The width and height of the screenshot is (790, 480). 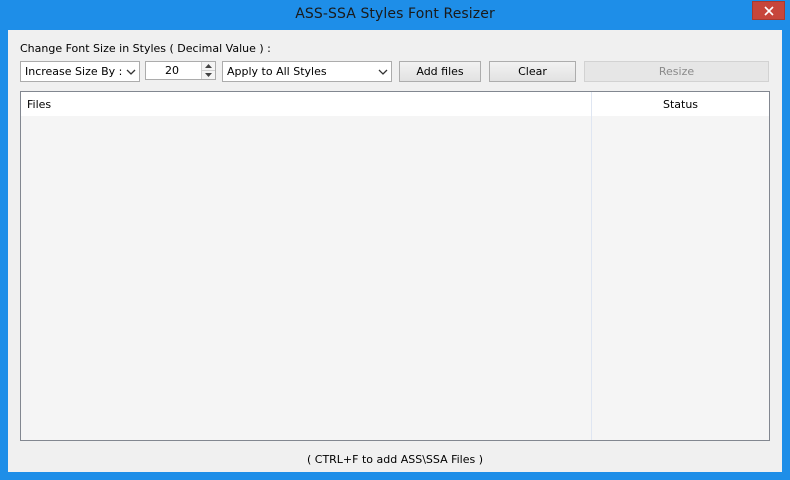 I want to click on font-size-value: 20, so click(x=172, y=70).